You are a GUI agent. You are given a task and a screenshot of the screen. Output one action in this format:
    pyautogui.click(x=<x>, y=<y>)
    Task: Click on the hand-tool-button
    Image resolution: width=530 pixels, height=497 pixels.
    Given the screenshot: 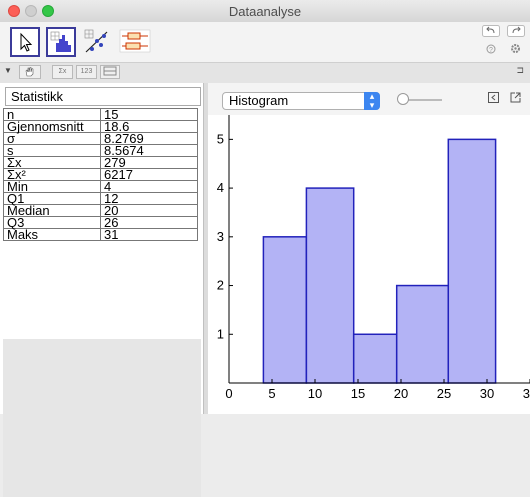 What is the action you would take?
    pyautogui.click(x=30, y=72)
    